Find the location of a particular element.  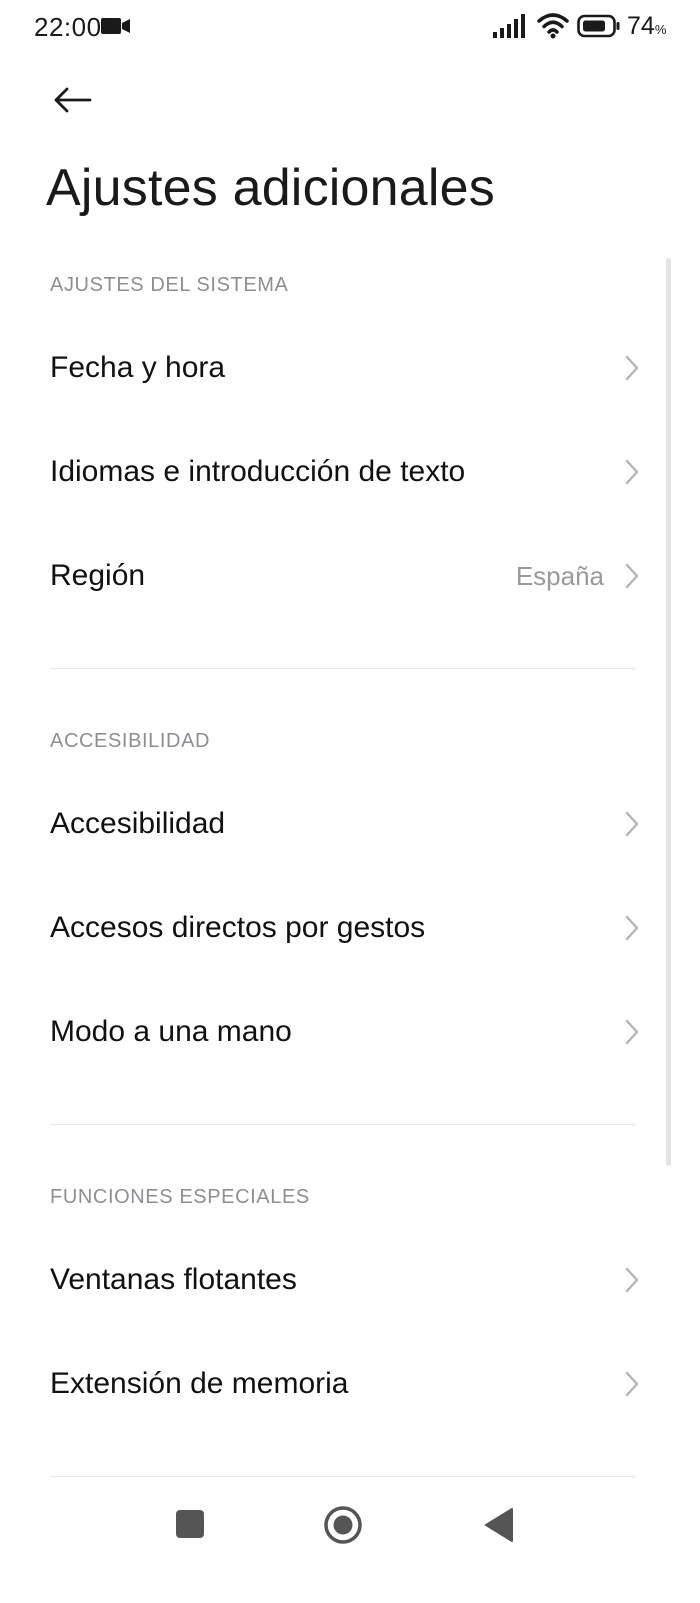

back-button is located at coordinates (72, 100).